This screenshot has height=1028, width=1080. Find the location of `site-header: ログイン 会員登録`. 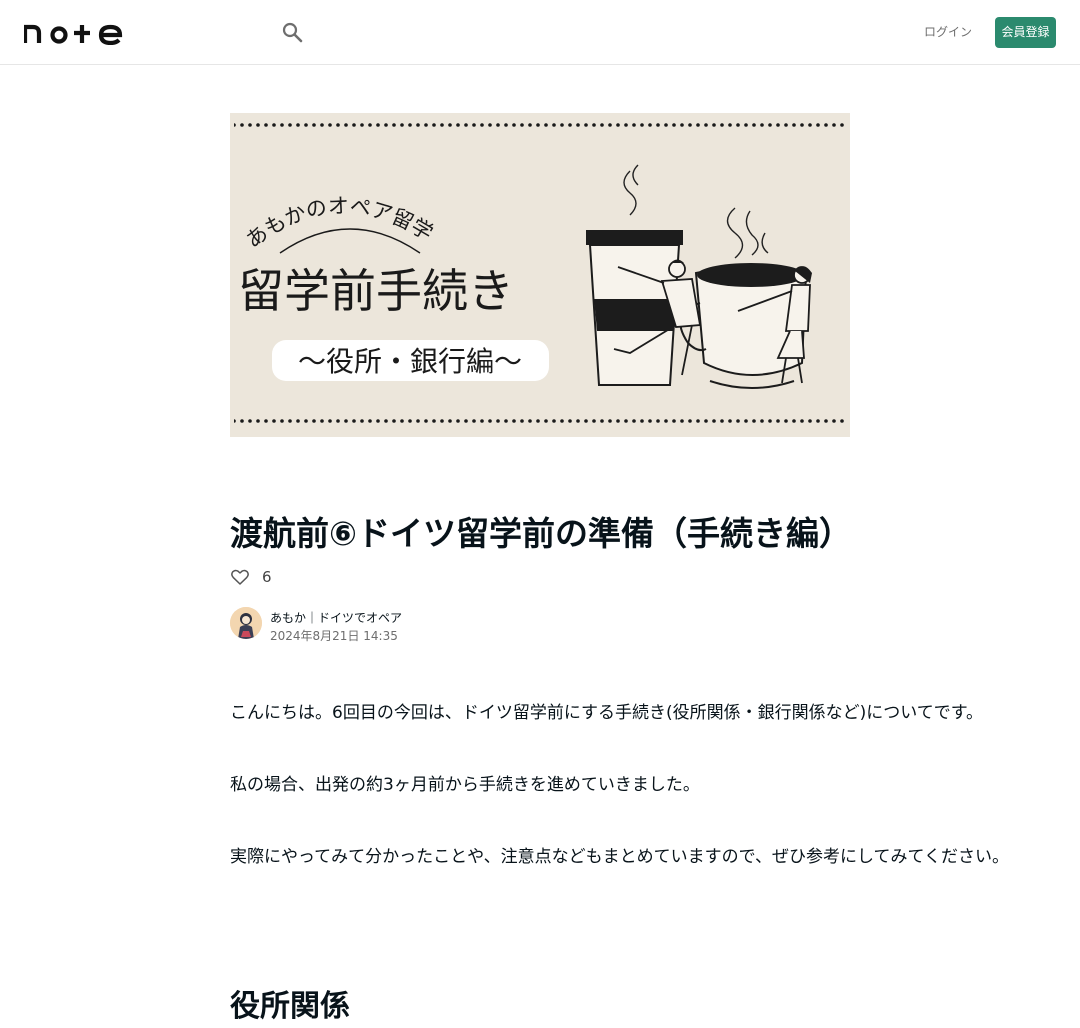

site-header: ログイン 会員登録 is located at coordinates (540, 32).